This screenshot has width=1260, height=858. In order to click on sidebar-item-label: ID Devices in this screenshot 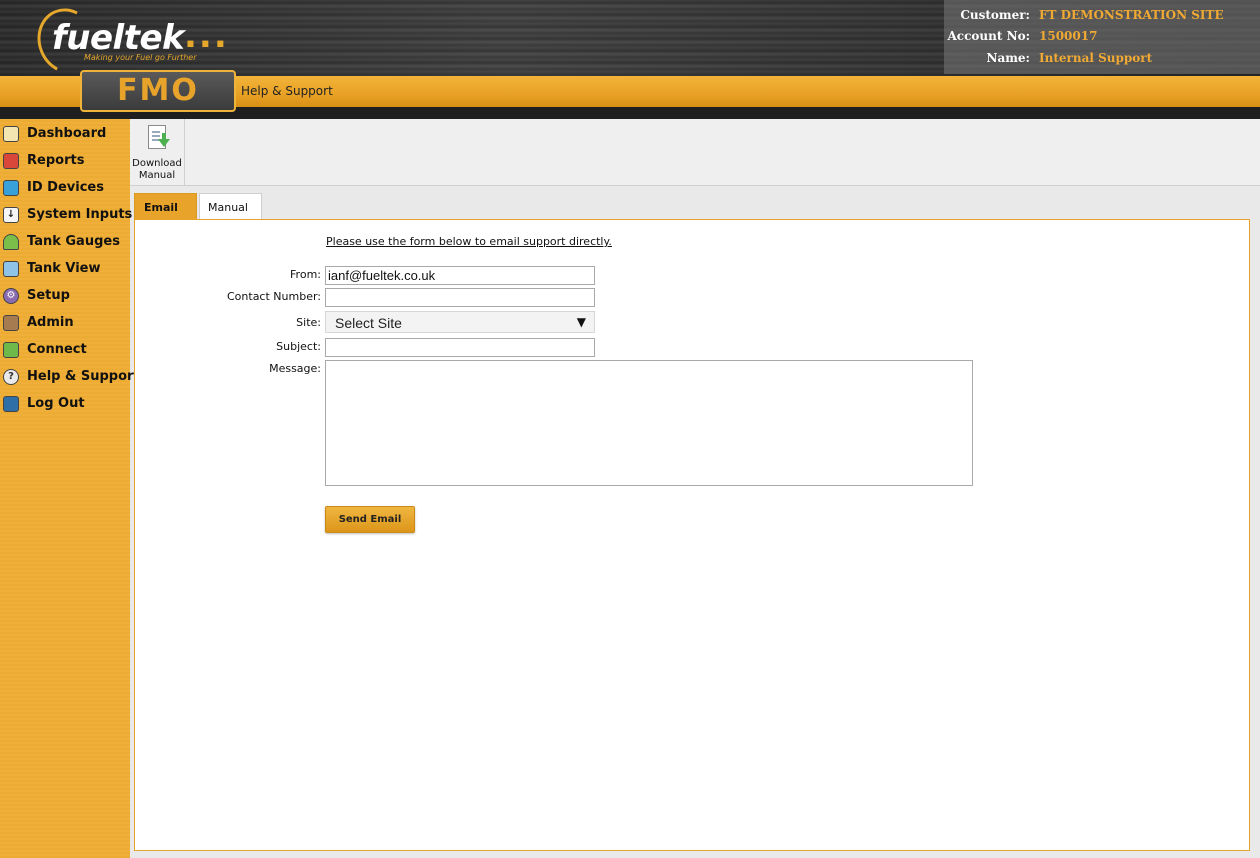, I will do `click(65, 187)`.